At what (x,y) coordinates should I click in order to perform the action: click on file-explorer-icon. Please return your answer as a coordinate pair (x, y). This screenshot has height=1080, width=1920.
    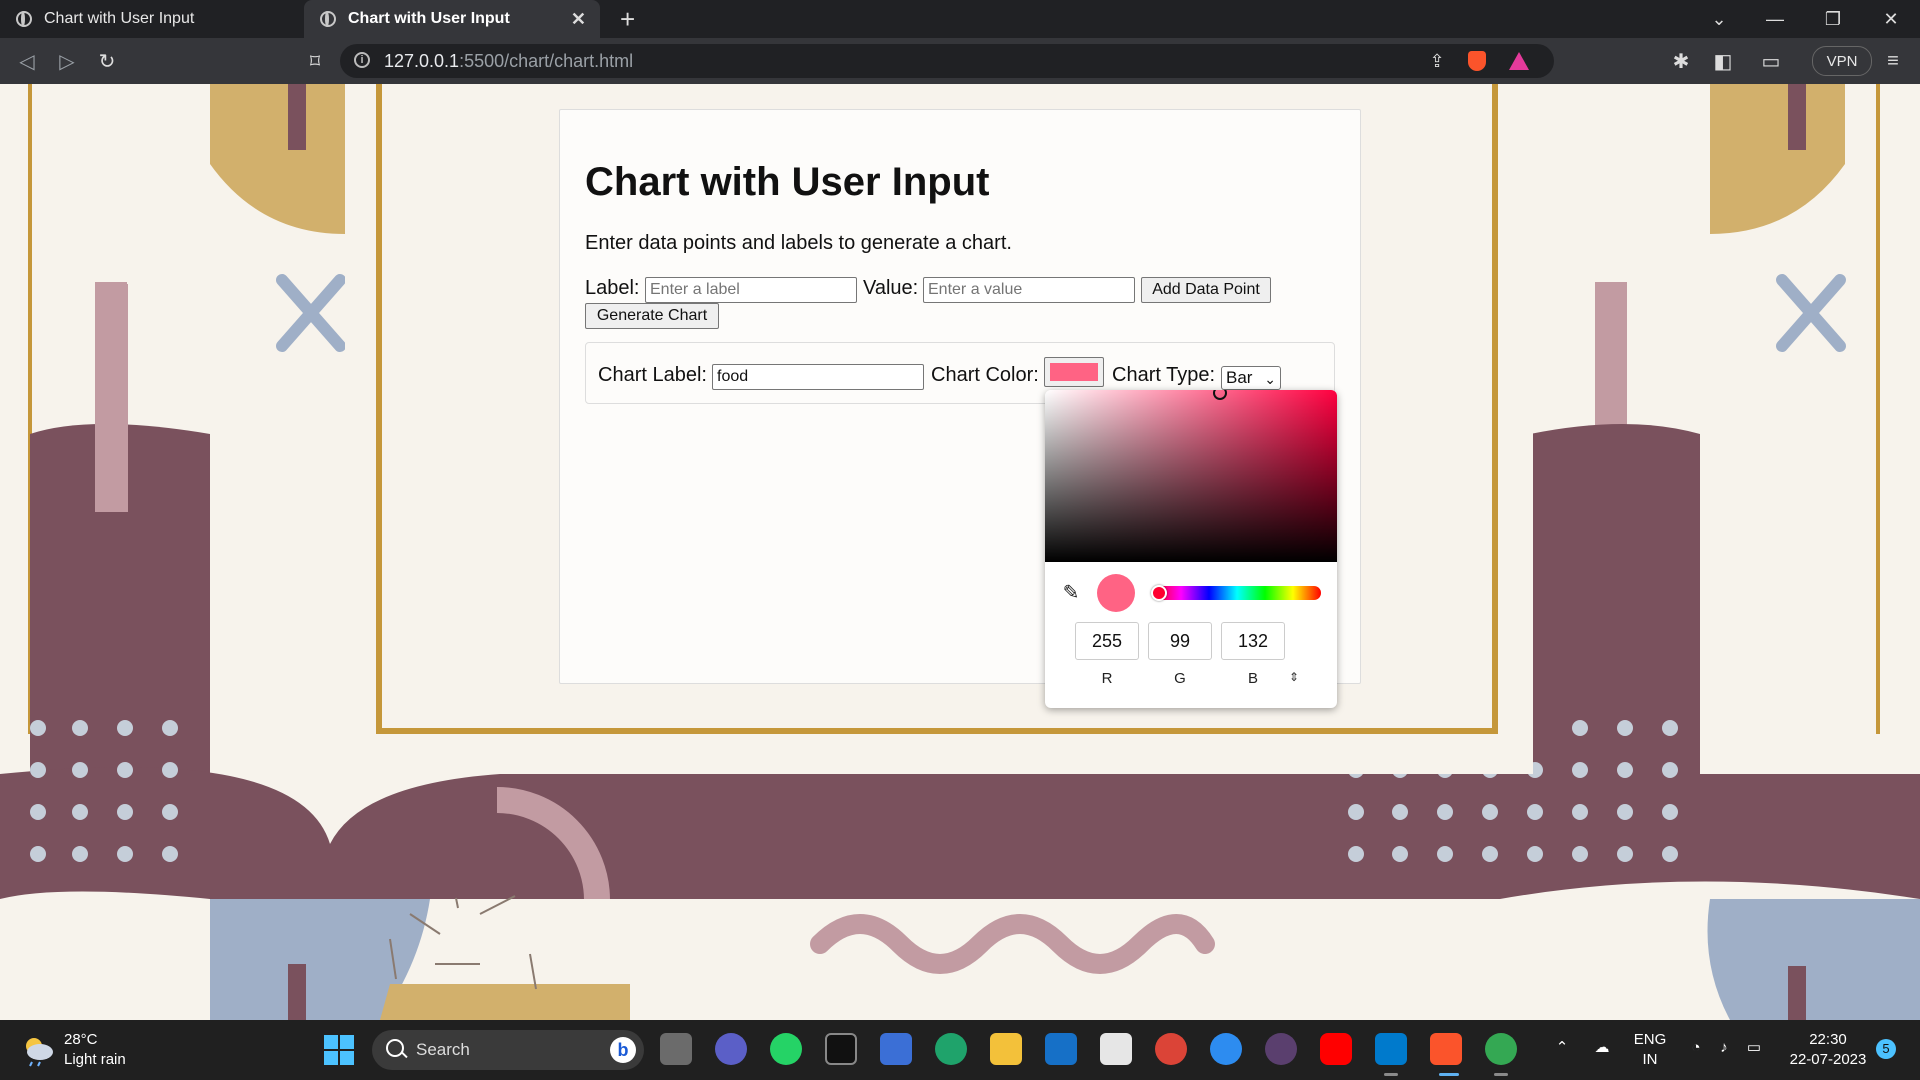
    Looking at the image, I should click on (1006, 1049).